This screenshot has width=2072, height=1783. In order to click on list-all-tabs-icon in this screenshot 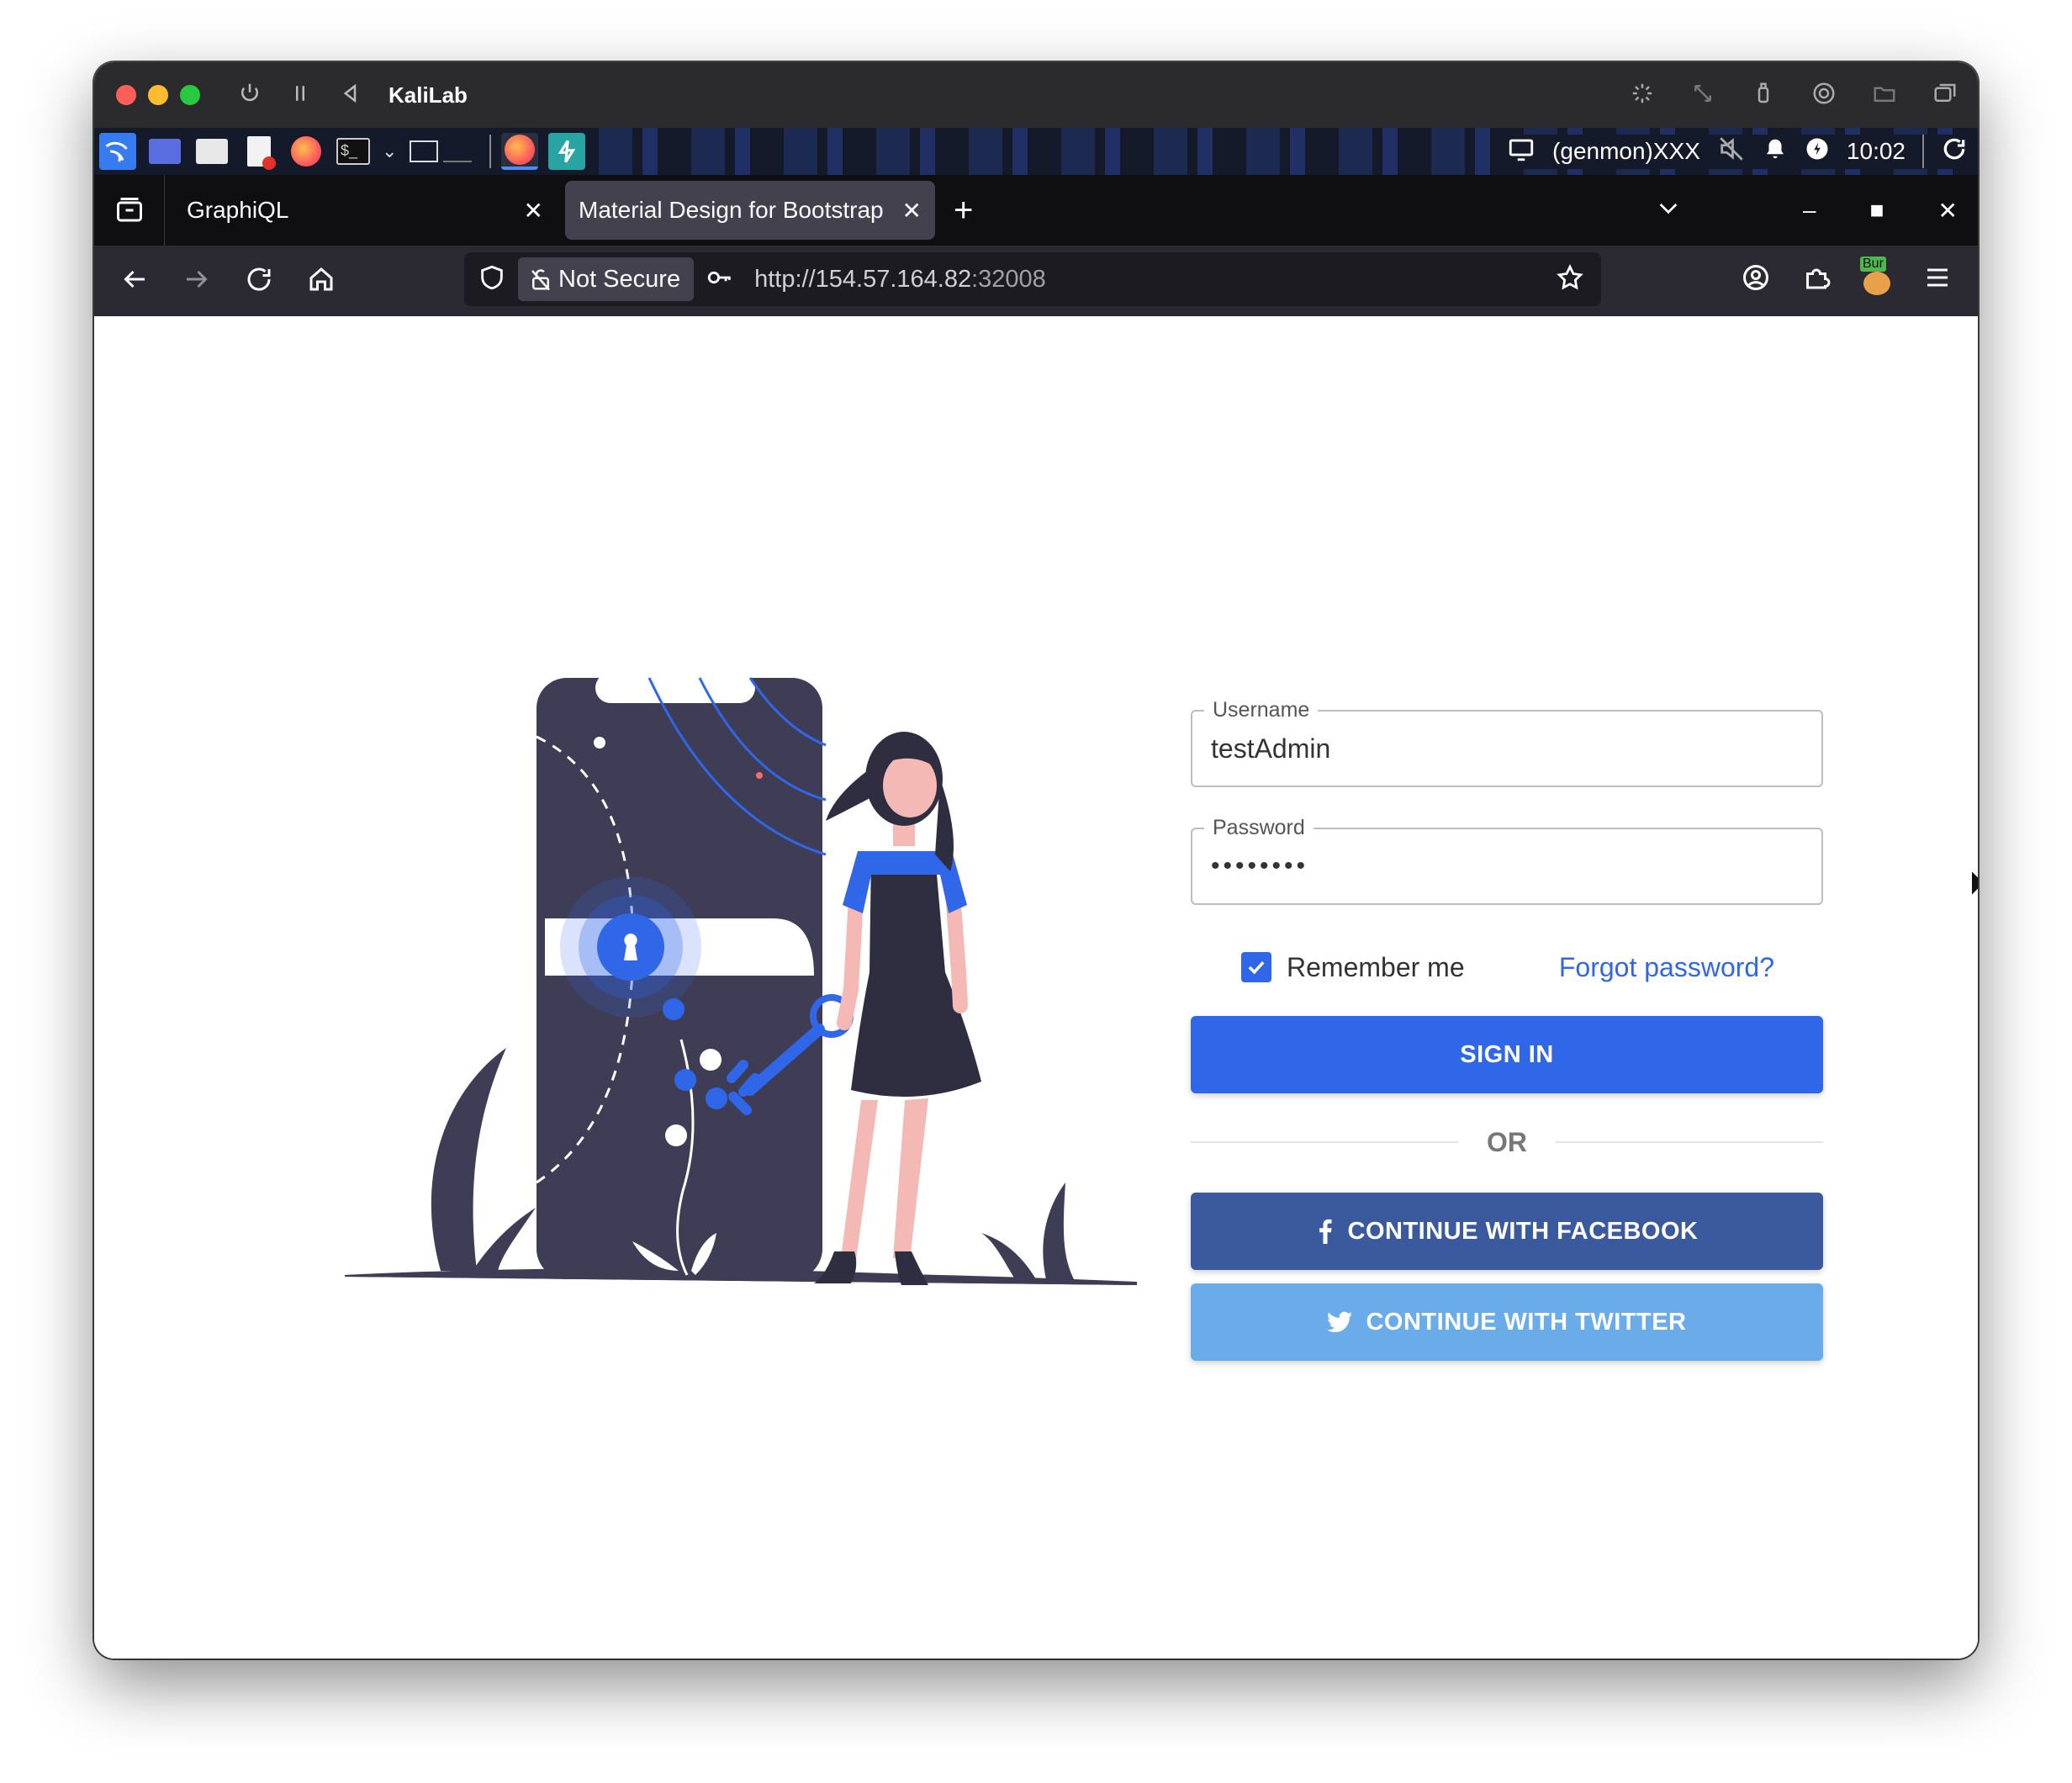, I will do `click(1669, 210)`.